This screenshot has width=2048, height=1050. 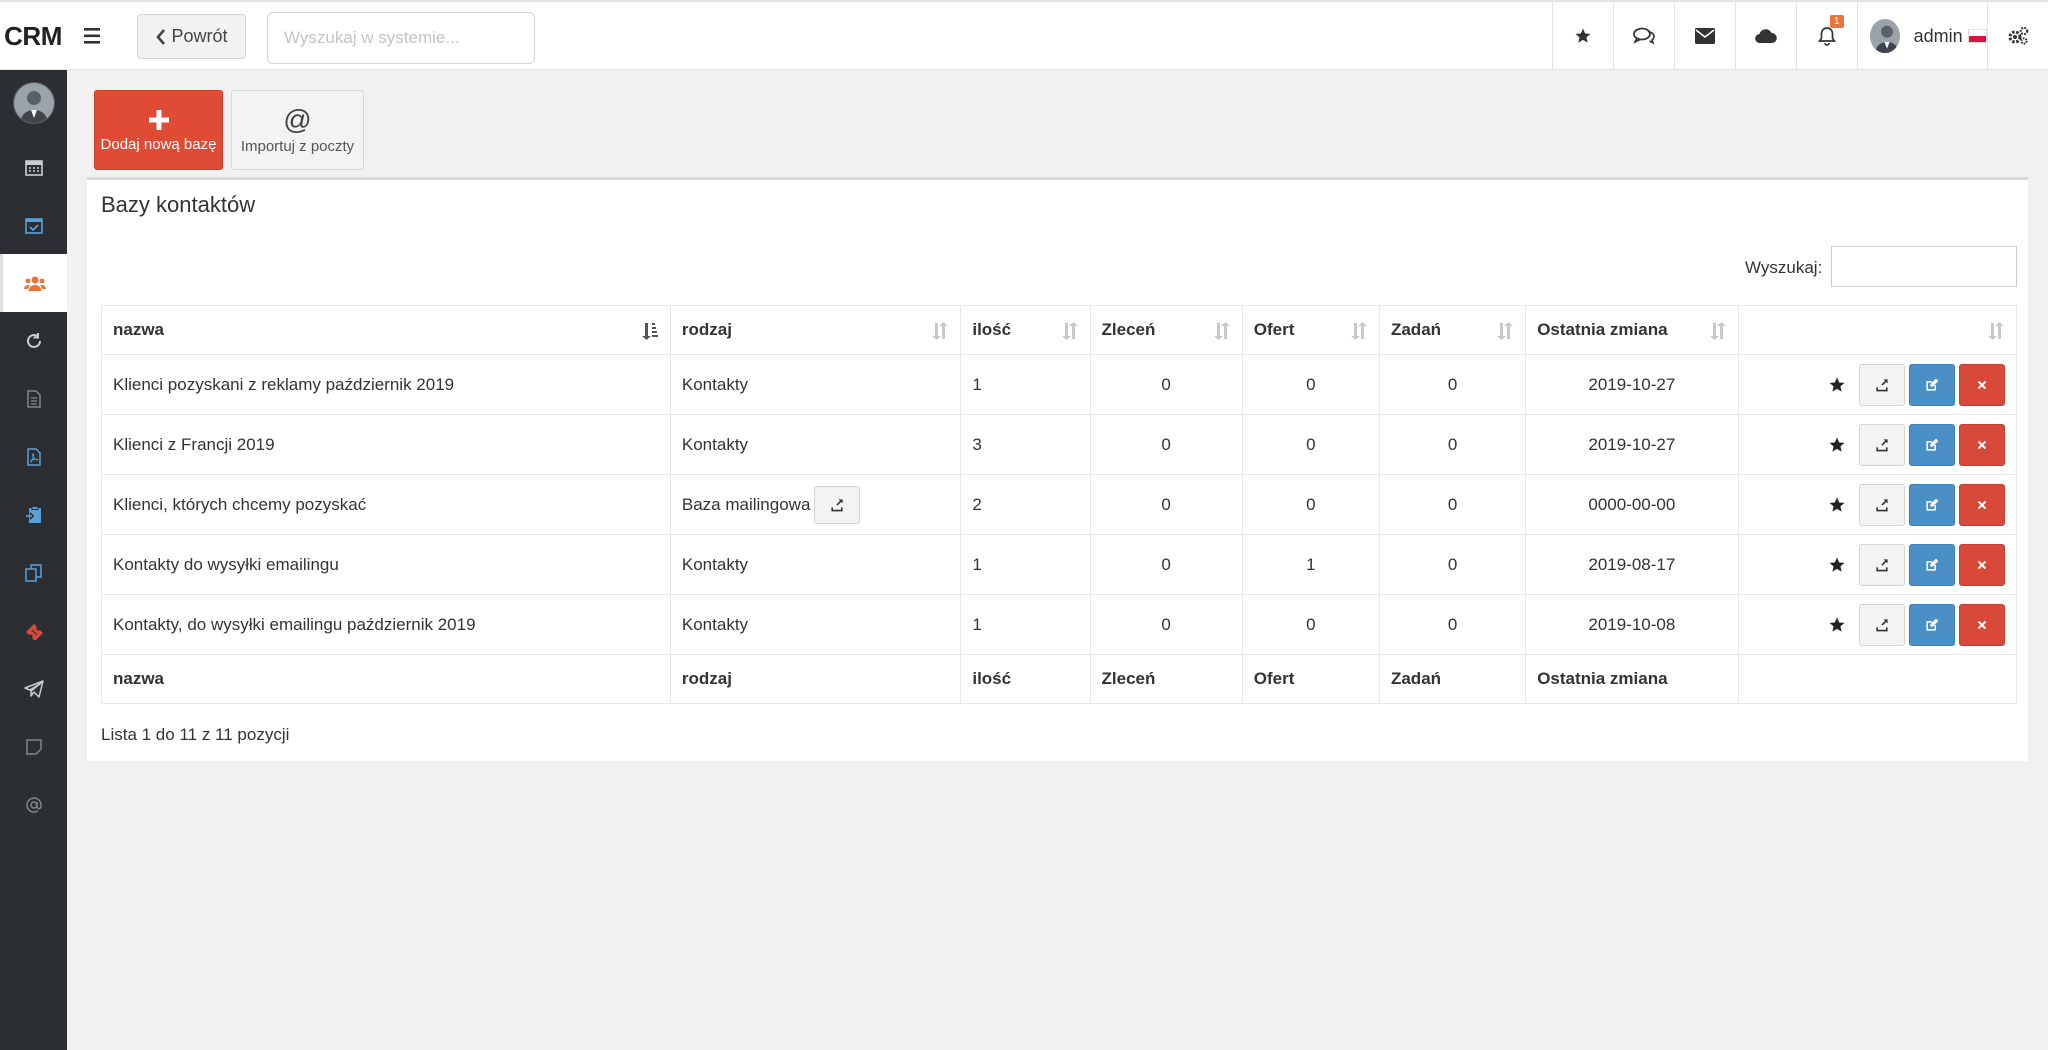 I want to click on notifications-button: 1, so click(x=1826, y=36).